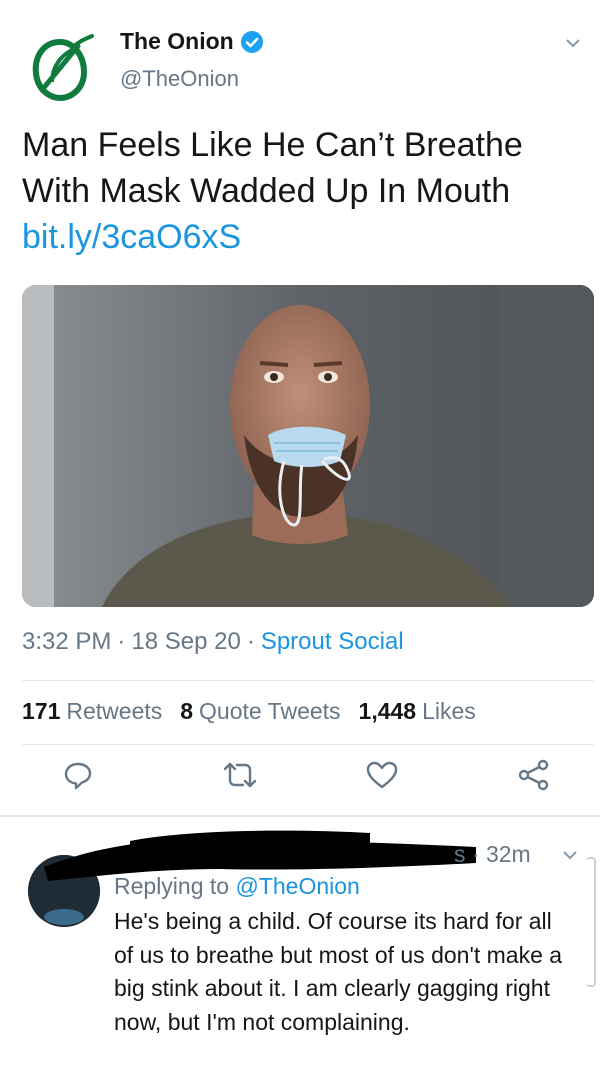 Image resolution: width=600 pixels, height=1067 pixels. I want to click on verified-badge-icon, so click(251, 41).